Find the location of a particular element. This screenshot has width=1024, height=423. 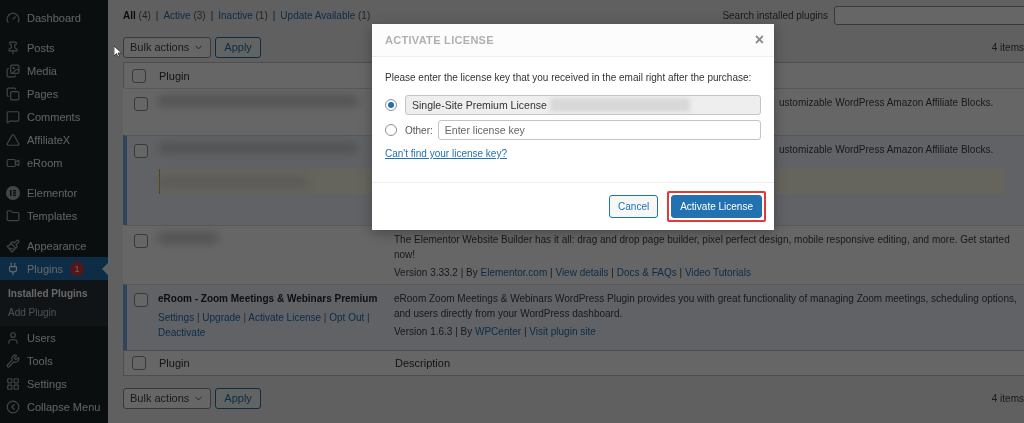

e-circle-icon is located at coordinates (13, 192).